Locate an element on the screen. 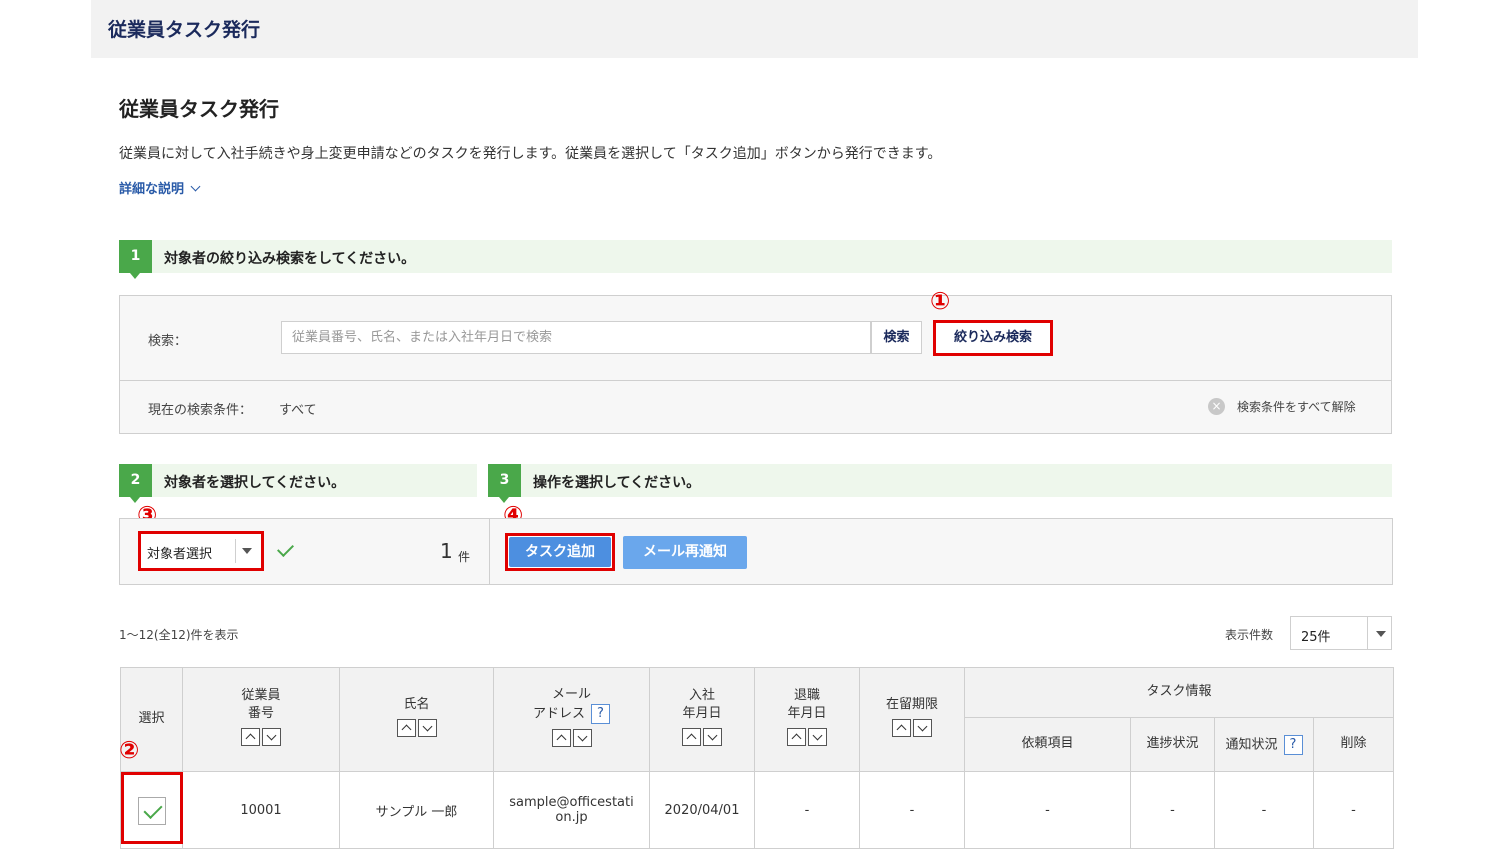  header-retire-date: 退職 年月日 is located at coordinates (807, 719).